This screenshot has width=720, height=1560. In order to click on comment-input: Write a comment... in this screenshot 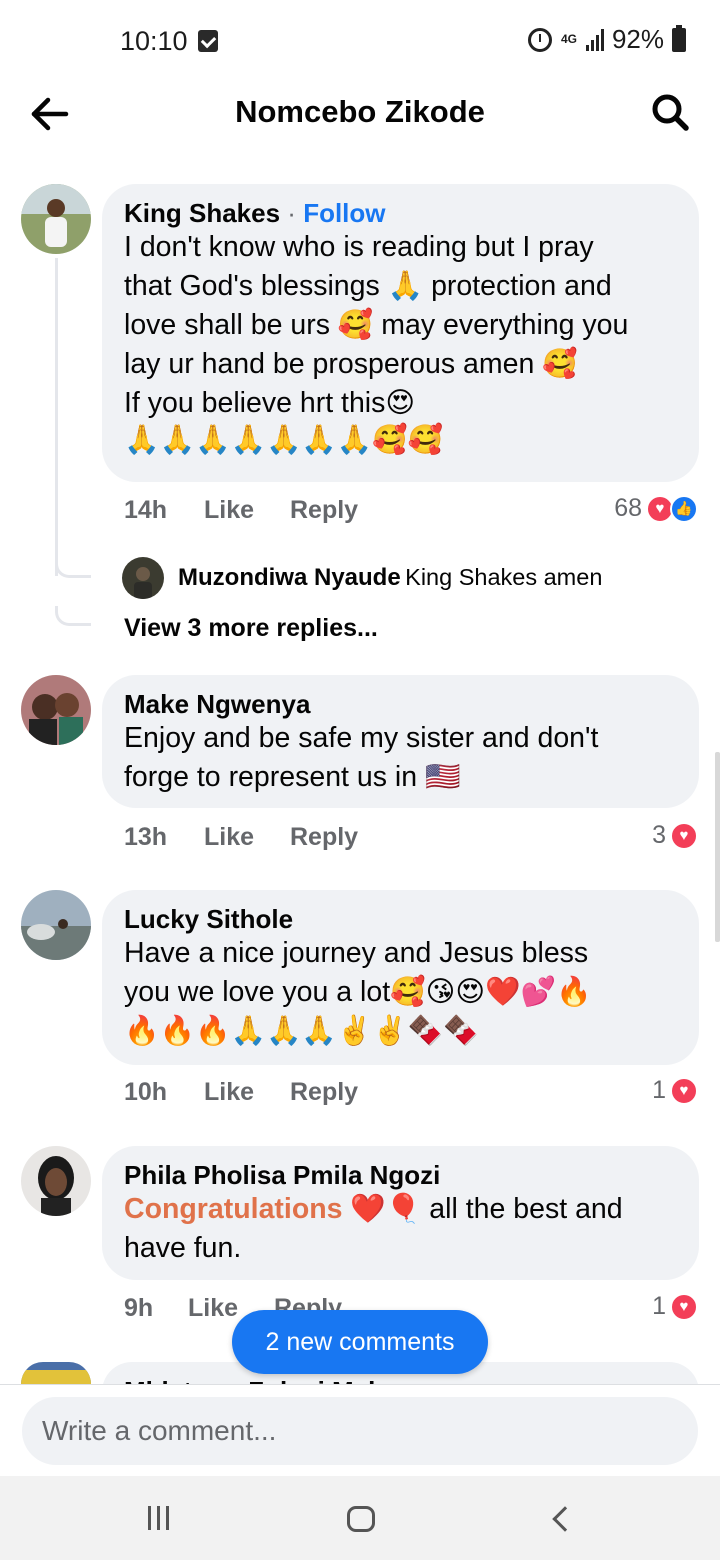, I will do `click(360, 1431)`.